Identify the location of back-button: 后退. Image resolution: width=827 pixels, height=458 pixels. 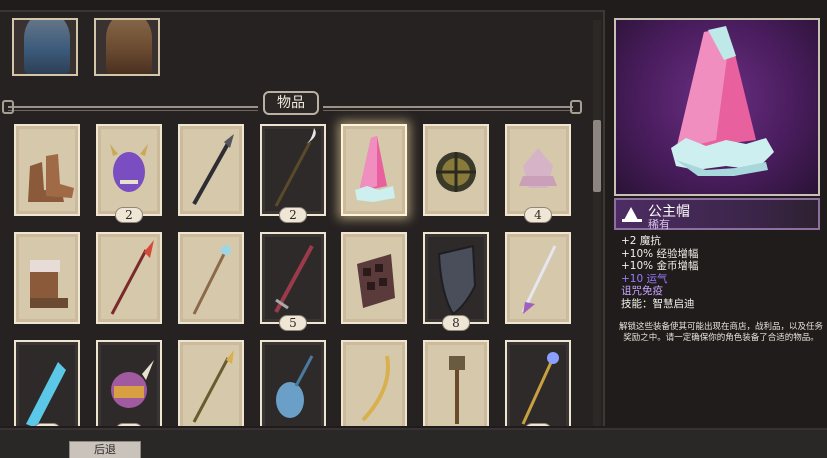
(105, 449).